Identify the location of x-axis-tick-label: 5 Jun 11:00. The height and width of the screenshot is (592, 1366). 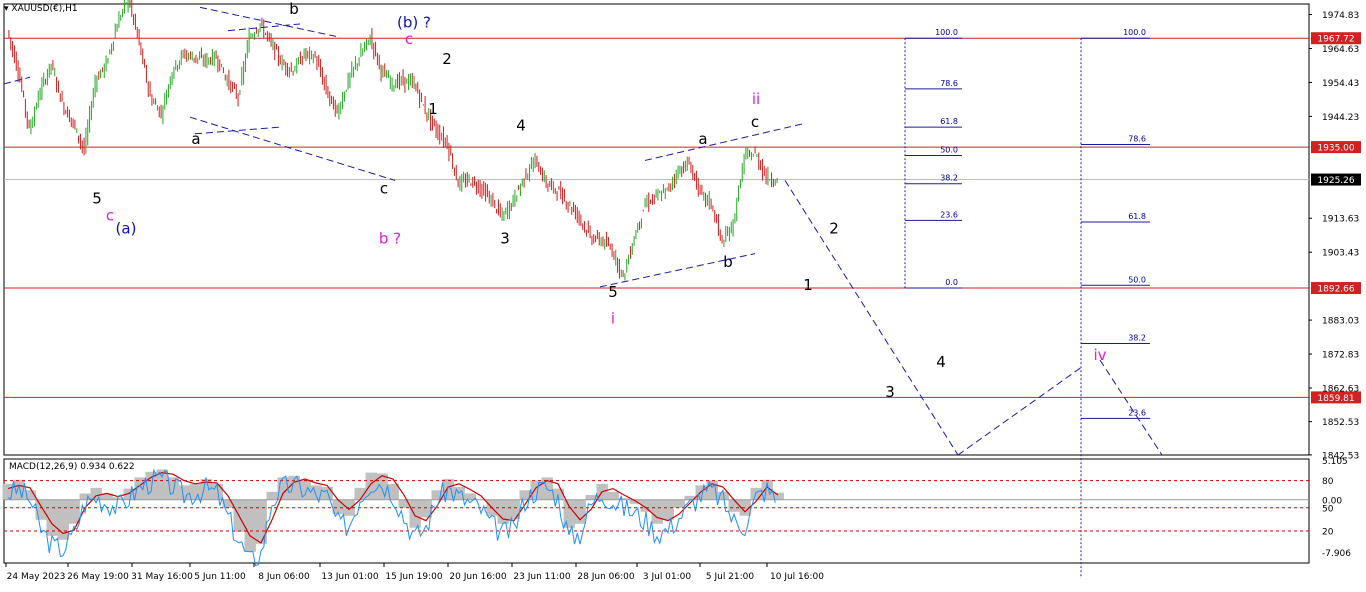
(220, 577).